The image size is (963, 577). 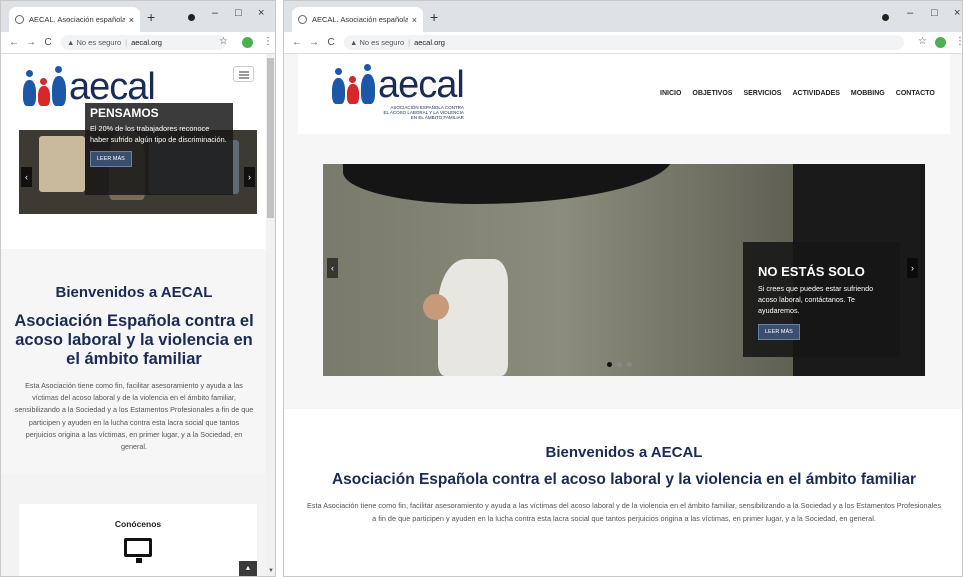 I want to click on nav-mobbing: MOBBING, so click(x=868, y=93).